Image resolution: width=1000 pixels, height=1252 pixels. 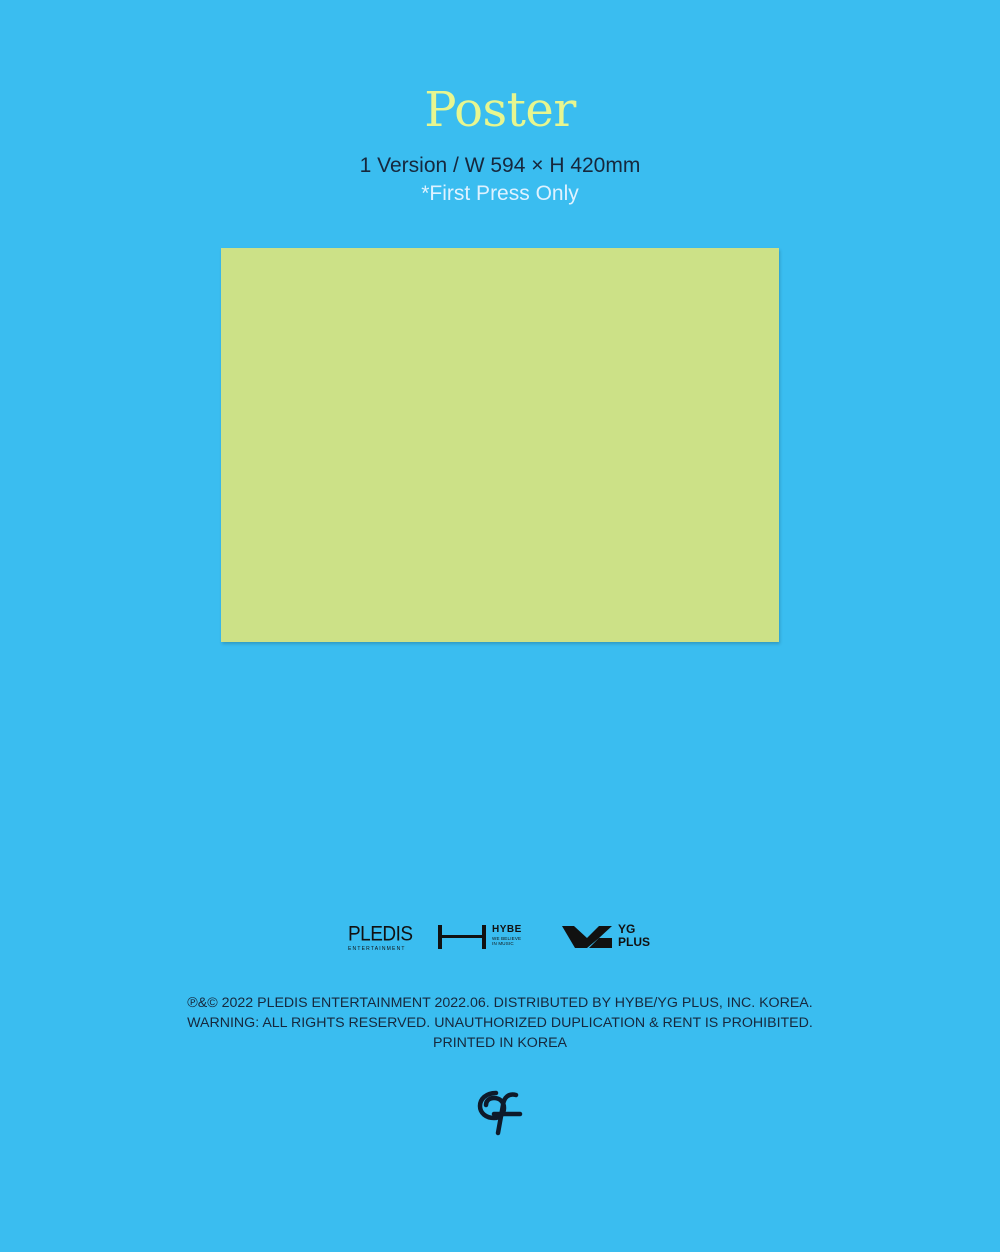 What do you see at coordinates (507, 941) in the screenshot?
I see `hybe-logo-tagline: WE BELIEVE IN MUSIC` at bounding box center [507, 941].